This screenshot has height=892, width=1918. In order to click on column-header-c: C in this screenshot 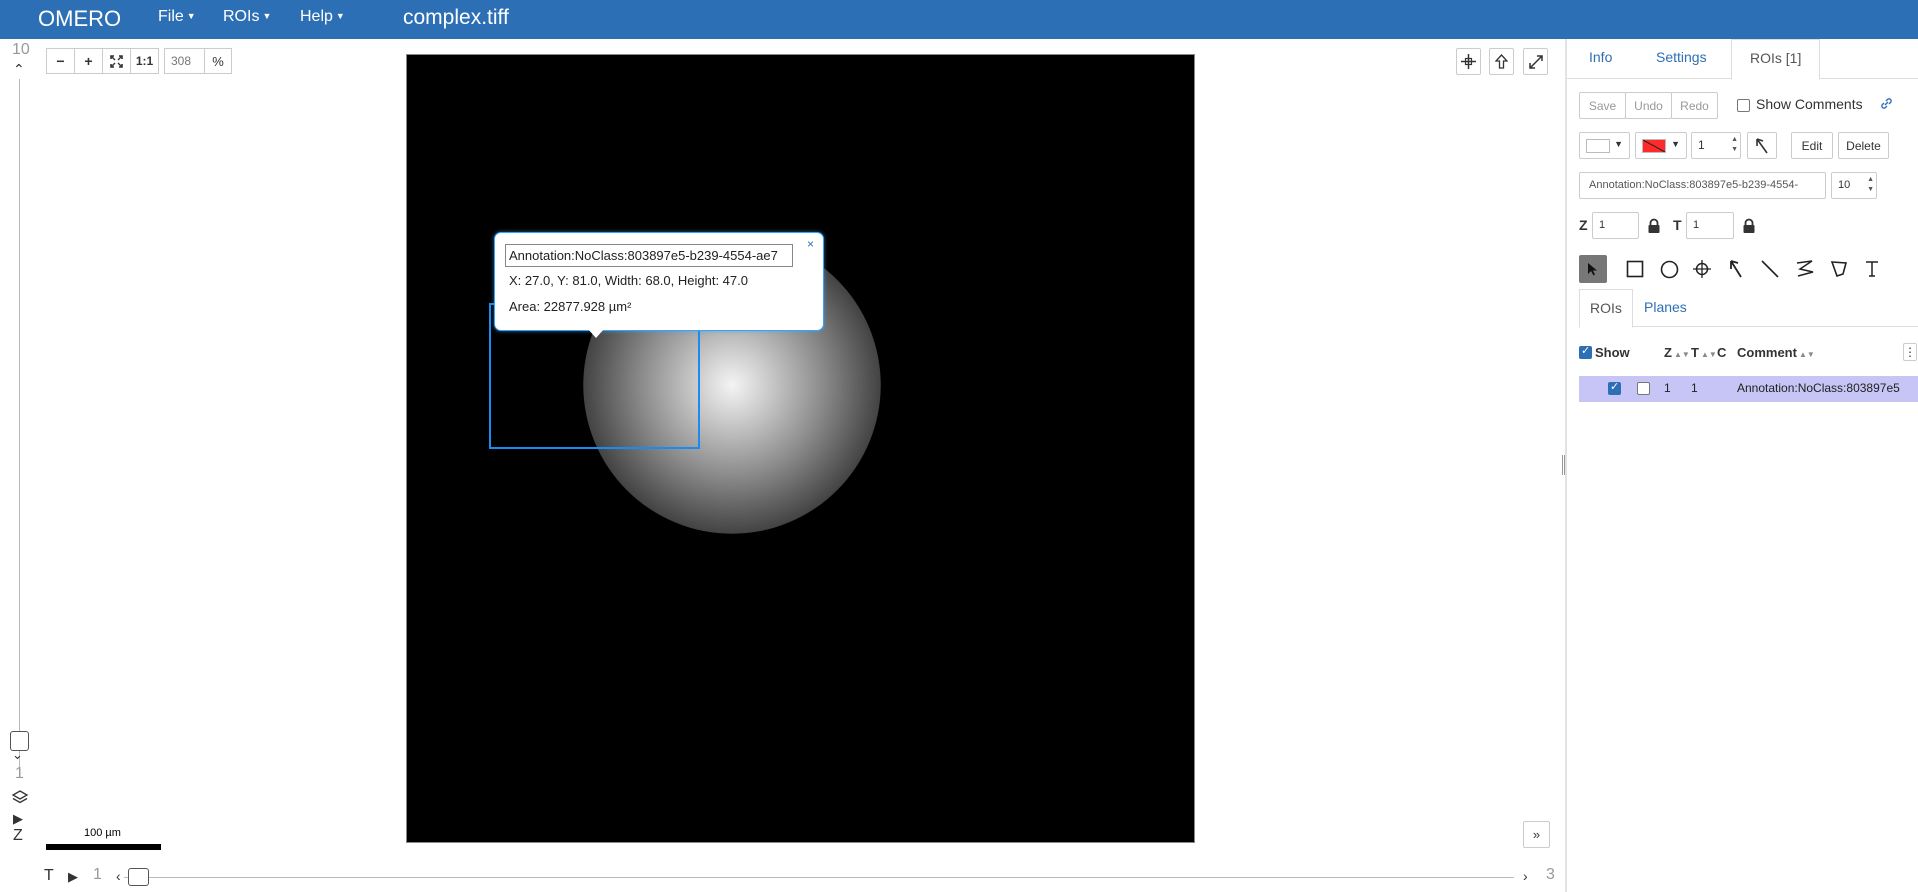, I will do `click(1721, 352)`.